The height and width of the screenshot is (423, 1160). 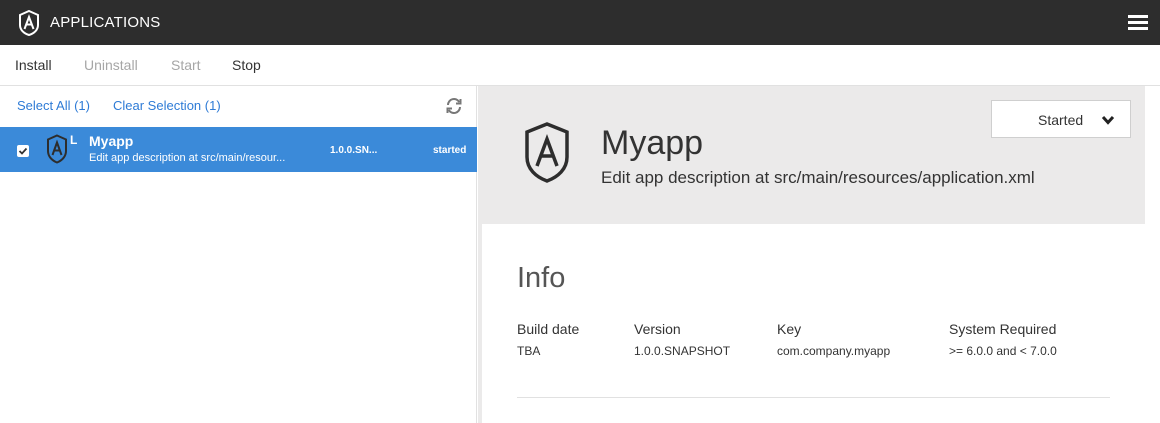 What do you see at coordinates (541, 278) in the screenshot?
I see `info-title: Info` at bounding box center [541, 278].